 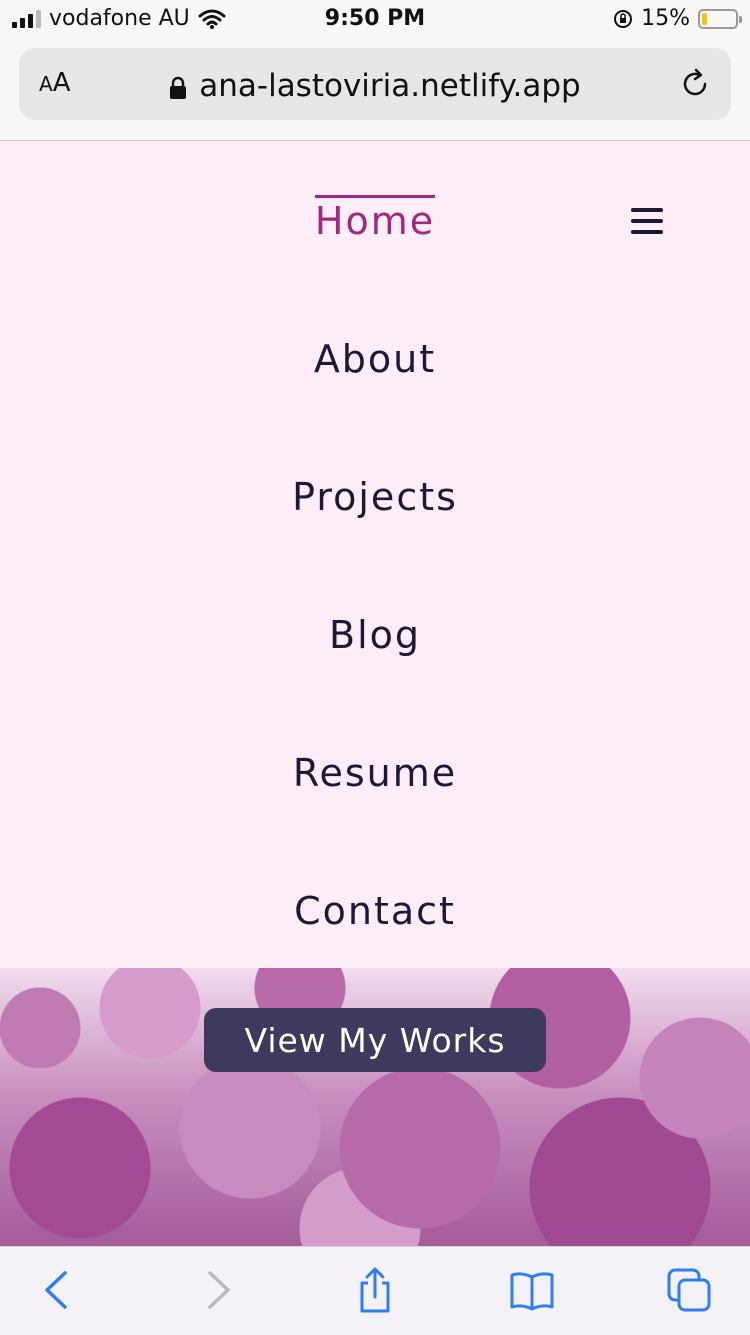 I want to click on nav-home-label: Home, so click(x=375, y=219).